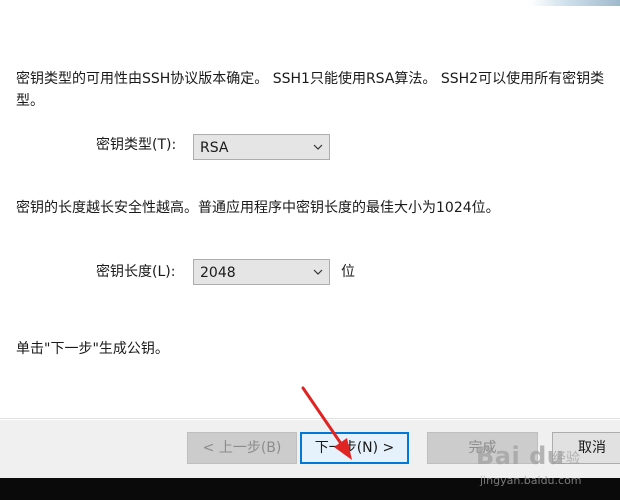 This screenshot has width=620, height=500. What do you see at coordinates (261, 272) in the screenshot?
I see `key-length-select: 2048` at bounding box center [261, 272].